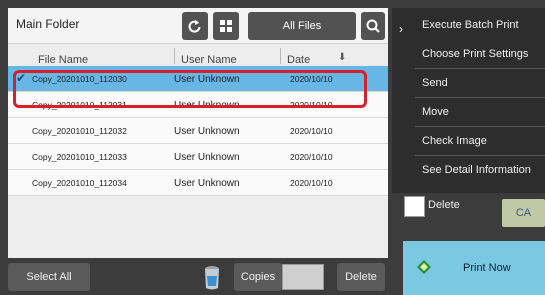  What do you see at coordinates (48, 24) in the screenshot?
I see `folder-title: Main Folder` at bounding box center [48, 24].